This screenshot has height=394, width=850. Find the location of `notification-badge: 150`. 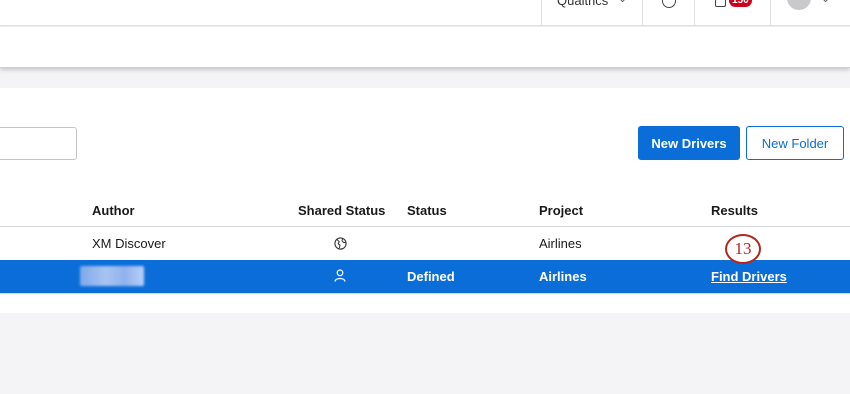

notification-badge: 150 is located at coordinates (740, 3).